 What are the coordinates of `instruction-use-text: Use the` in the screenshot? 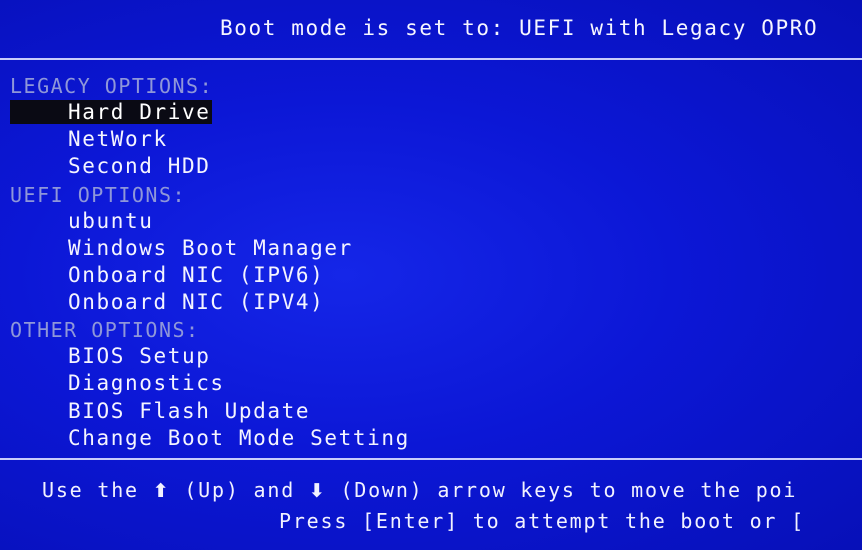 It's located at (90, 490).